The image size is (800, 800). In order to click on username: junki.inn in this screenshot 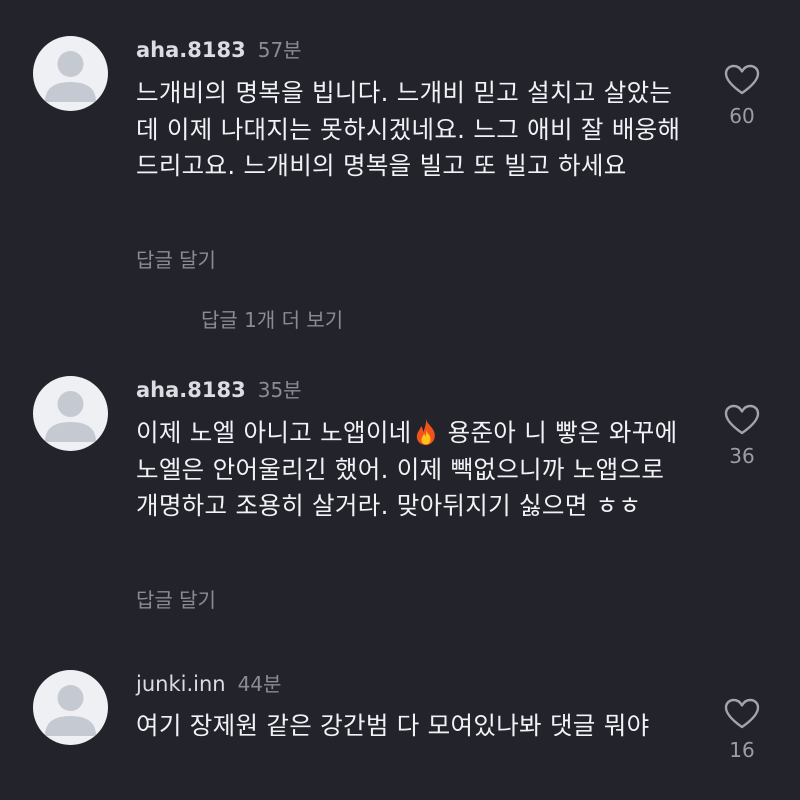, I will do `click(181, 684)`.